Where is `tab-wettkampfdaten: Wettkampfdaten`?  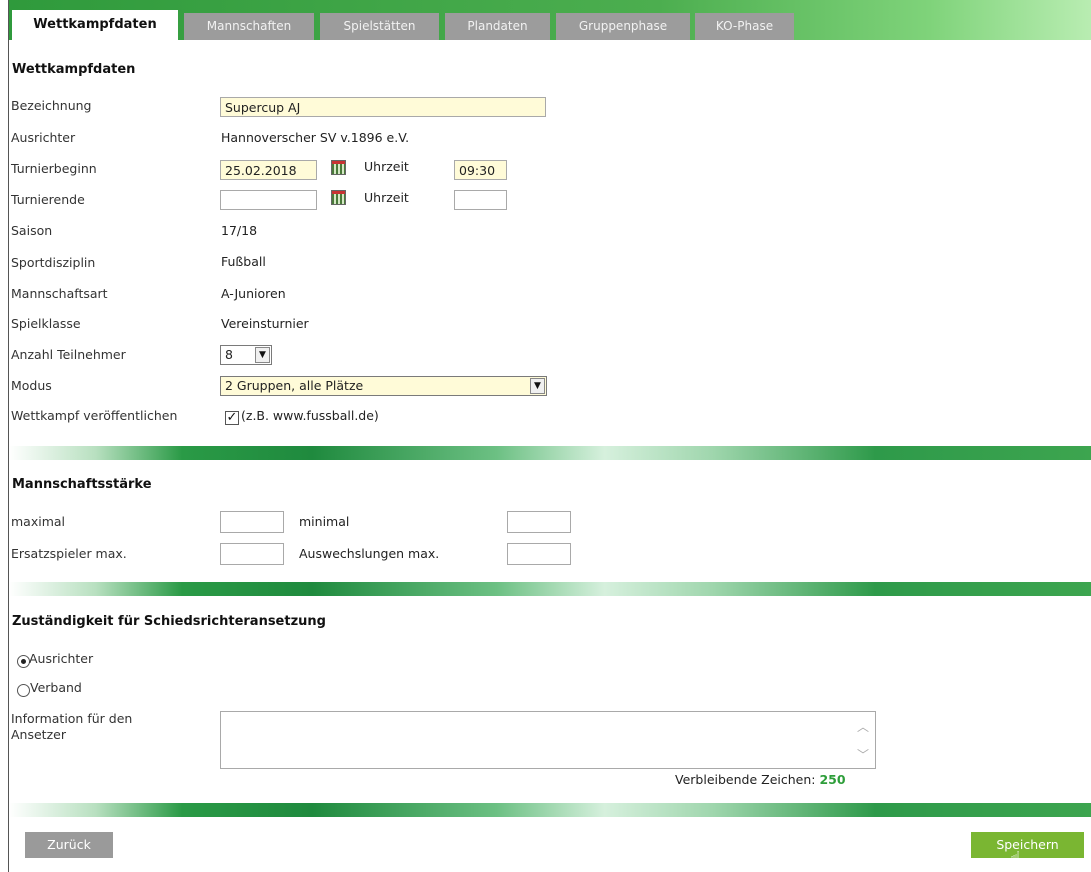
tab-wettkampfdaten: Wettkampfdaten is located at coordinates (95, 25).